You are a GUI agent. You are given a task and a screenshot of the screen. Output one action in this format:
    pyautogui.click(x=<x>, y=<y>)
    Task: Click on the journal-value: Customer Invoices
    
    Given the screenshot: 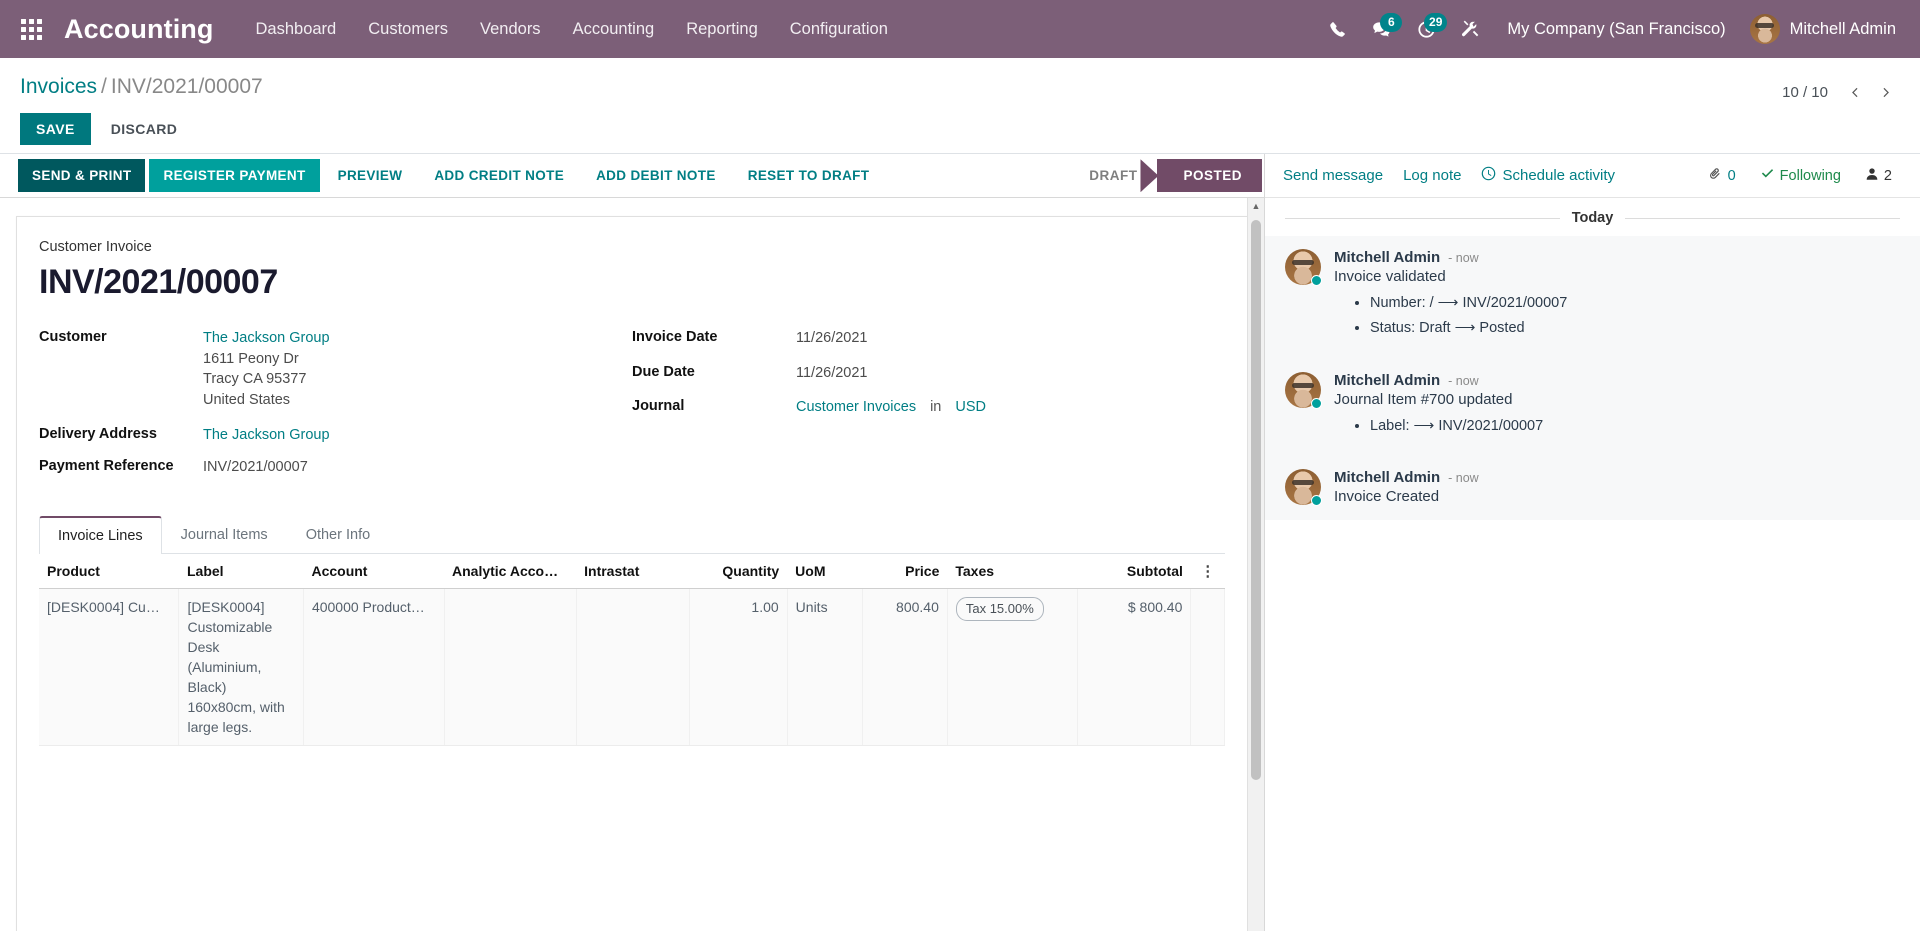 What is the action you would take?
    pyautogui.click(x=856, y=407)
    